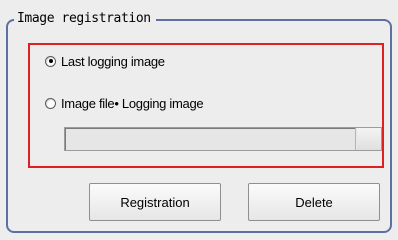  What do you see at coordinates (113, 61) in the screenshot?
I see `radio-label-last-logging-image: Last logging image` at bounding box center [113, 61].